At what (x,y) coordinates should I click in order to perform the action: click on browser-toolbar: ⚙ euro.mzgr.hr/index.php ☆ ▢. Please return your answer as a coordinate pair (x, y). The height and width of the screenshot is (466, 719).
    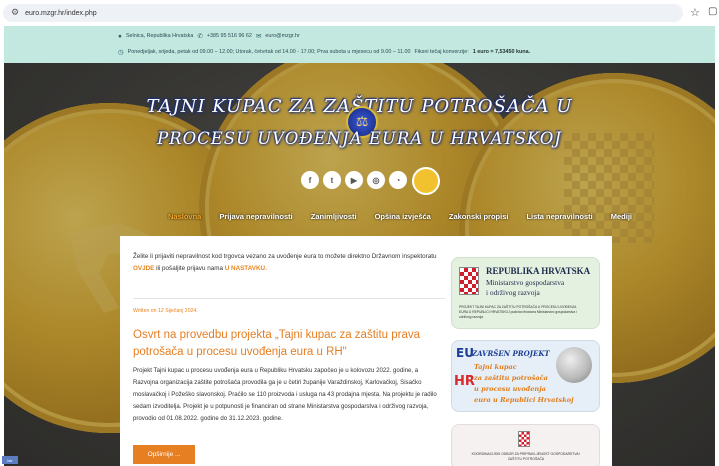
    Looking at the image, I should click on (359, 13).